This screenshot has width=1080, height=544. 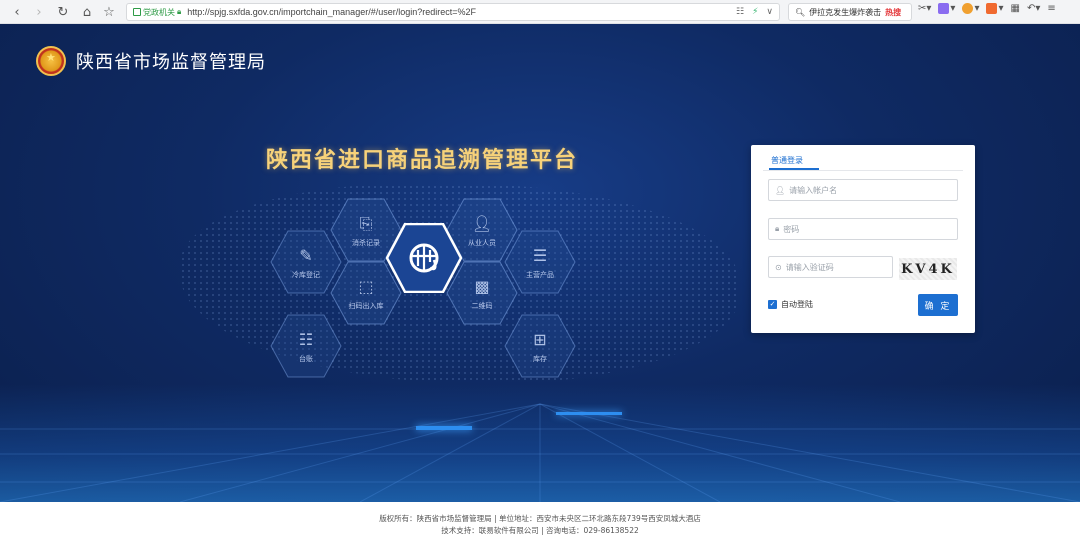 I want to click on extension-icon: ▾, so click(x=946, y=8).